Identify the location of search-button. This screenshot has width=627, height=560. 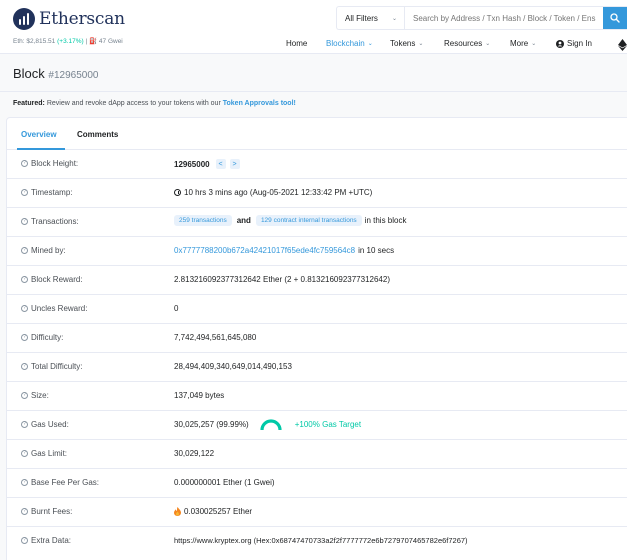
(615, 18).